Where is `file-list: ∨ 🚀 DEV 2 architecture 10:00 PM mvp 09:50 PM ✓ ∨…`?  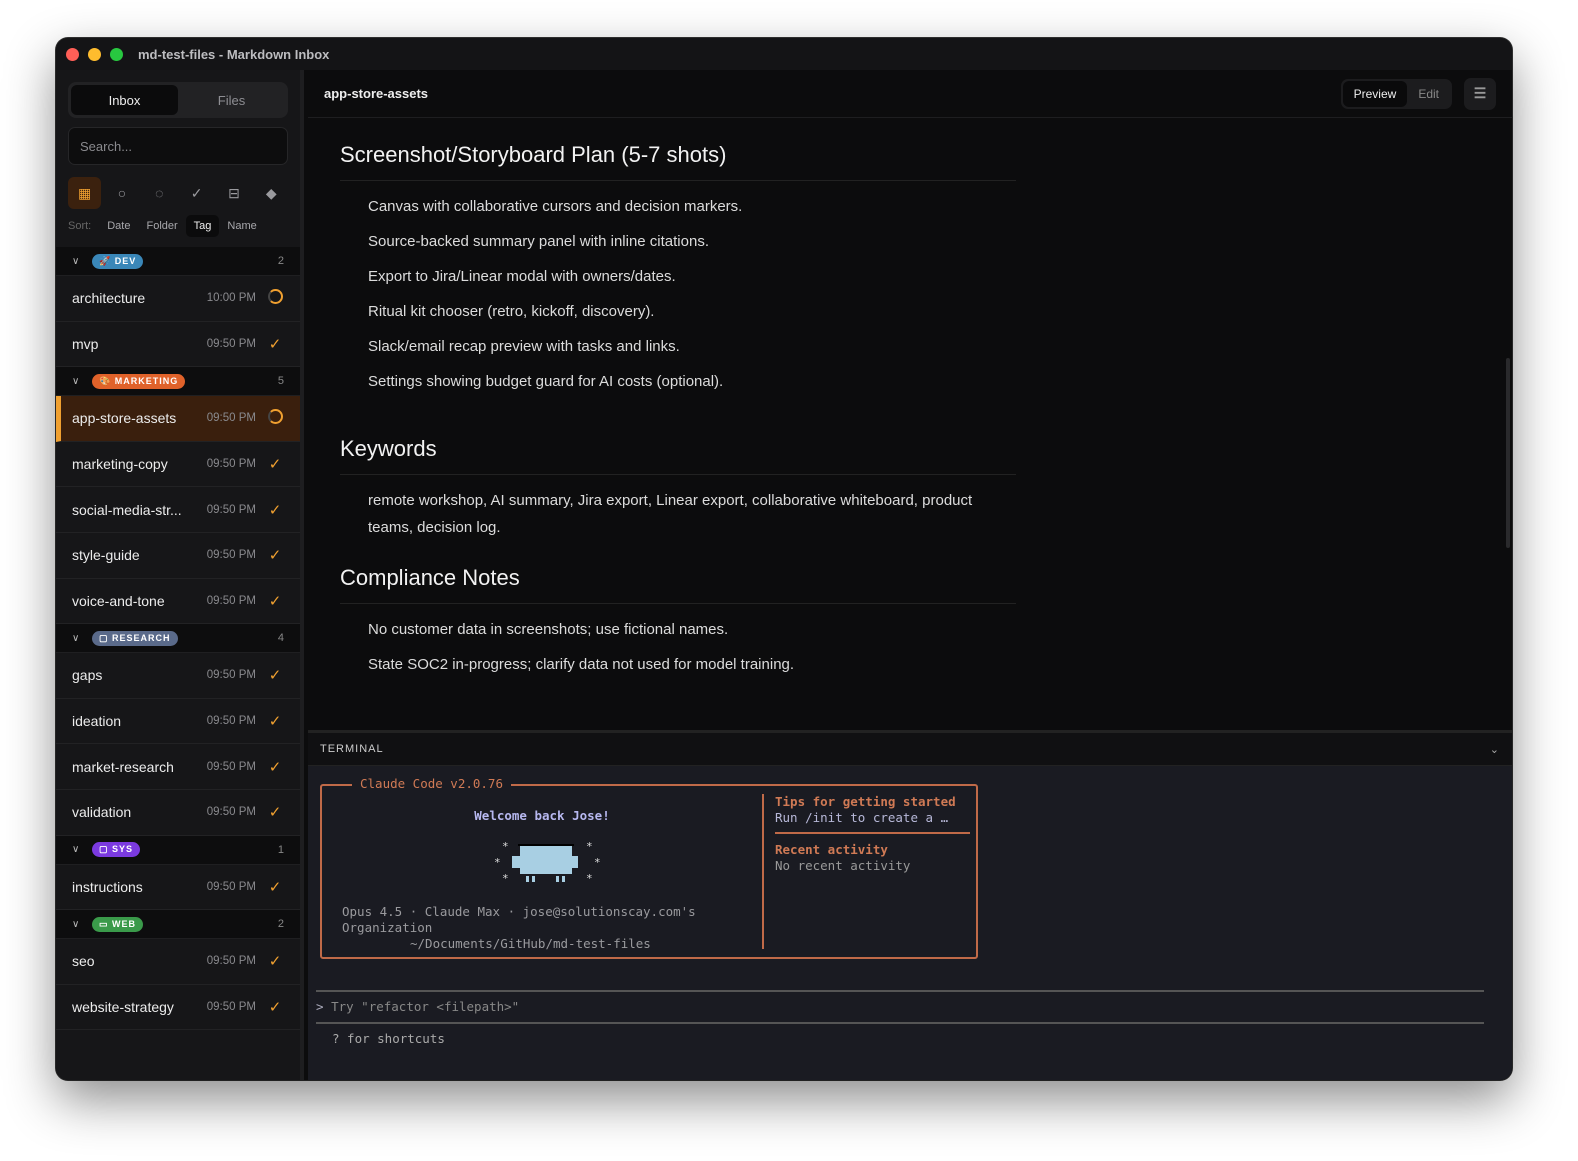 file-list: ∨ 🚀 DEV 2 architecture 10:00 PM mvp 09:50 PM ✓ ∨… is located at coordinates (178, 639).